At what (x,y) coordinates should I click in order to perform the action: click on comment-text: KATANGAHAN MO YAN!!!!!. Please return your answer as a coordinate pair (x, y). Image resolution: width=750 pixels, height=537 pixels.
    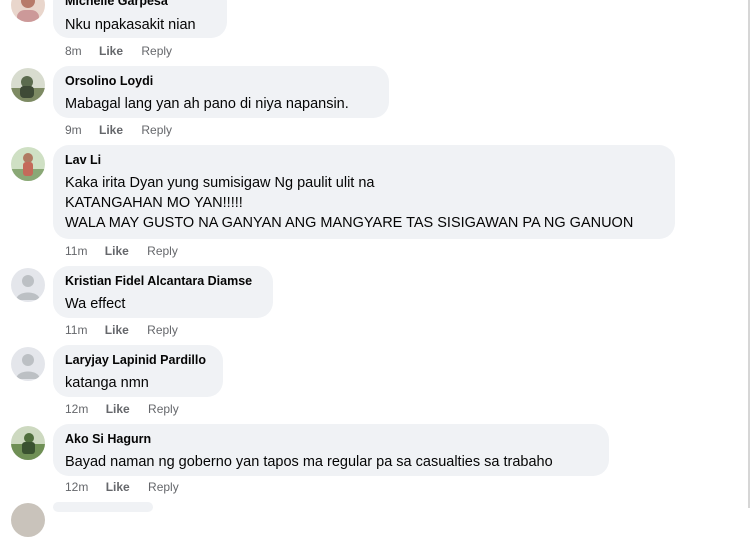
    Looking at the image, I should click on (154, 203).